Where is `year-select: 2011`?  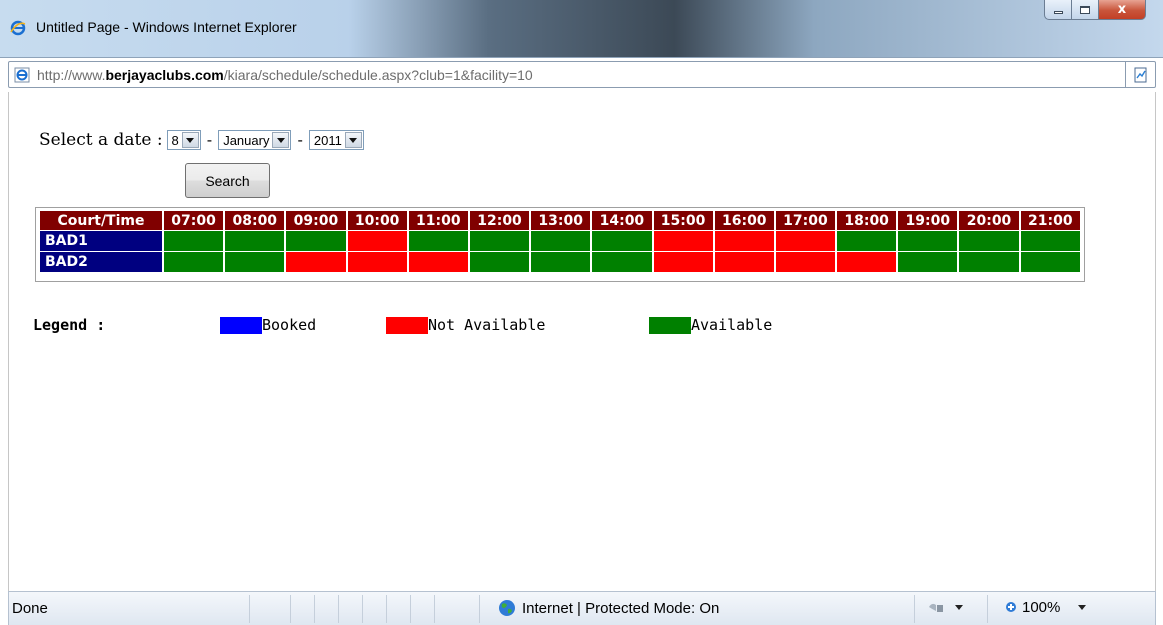 year-select: 2011 is located at coordinates (336, 140).